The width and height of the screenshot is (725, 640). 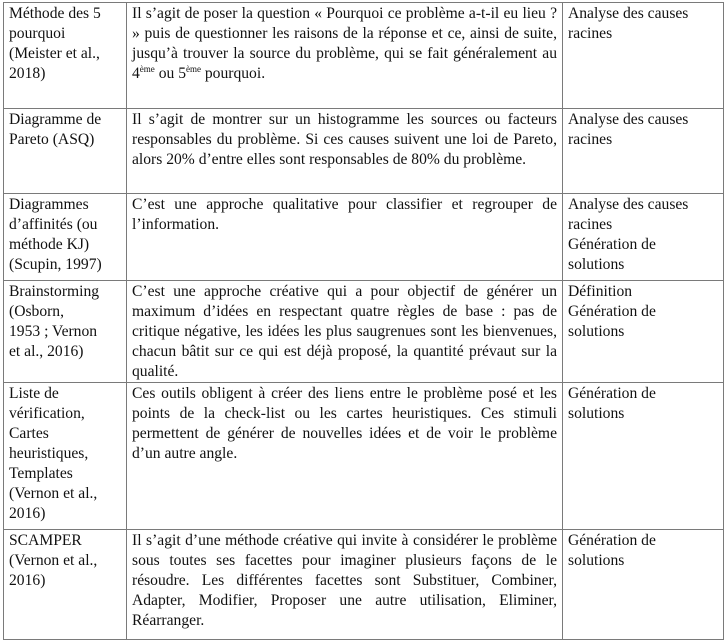 What do you see at coordinates (54, 291) in the screenshot?
I see `method-line: Brainstorming` at bounding box center [54, 291].